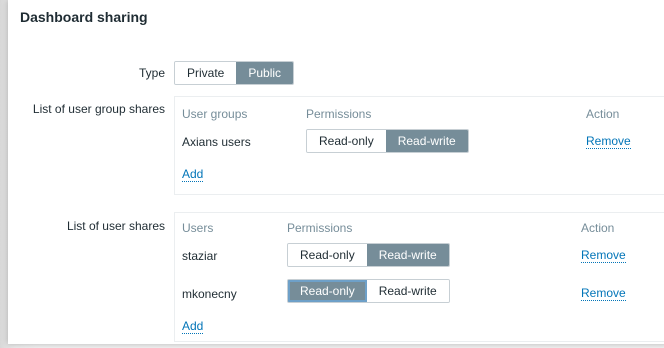 The image size is (664, 348). What do you see at coordinates (200, 256) in the screenshot?
I see `user-name: staziar` at bounding box center [200, 256].